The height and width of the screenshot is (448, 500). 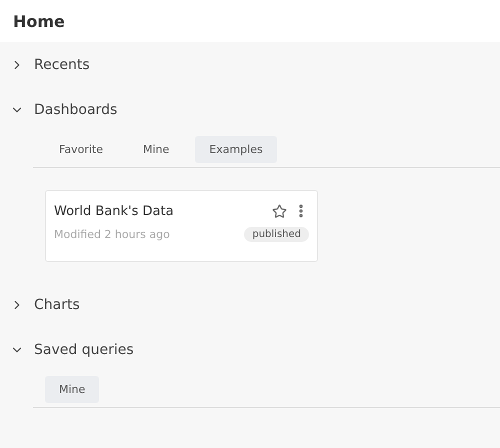 What do you see at coordinates (236, 149) in the screenshot?
I see `filter-tab: Examples` at bounding box center [236, 149].